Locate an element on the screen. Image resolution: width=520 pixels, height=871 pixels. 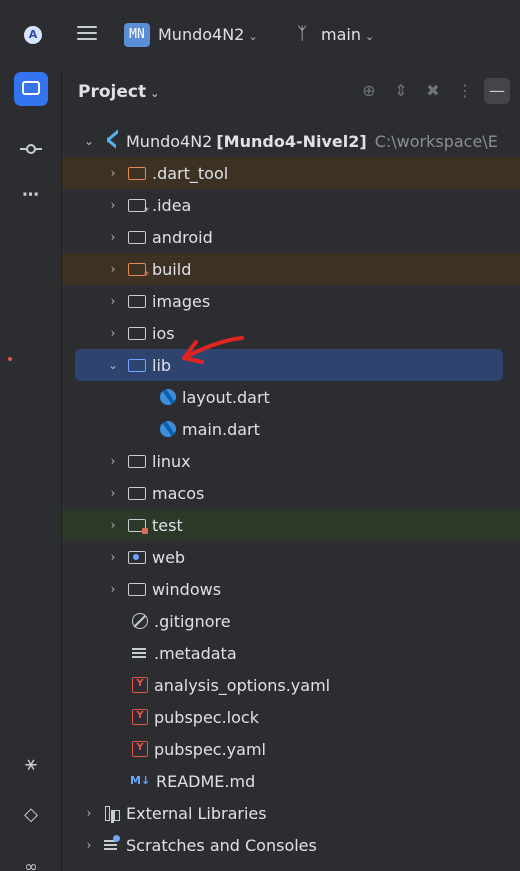
tree-item-label: web is located at coordinates (169, 557).